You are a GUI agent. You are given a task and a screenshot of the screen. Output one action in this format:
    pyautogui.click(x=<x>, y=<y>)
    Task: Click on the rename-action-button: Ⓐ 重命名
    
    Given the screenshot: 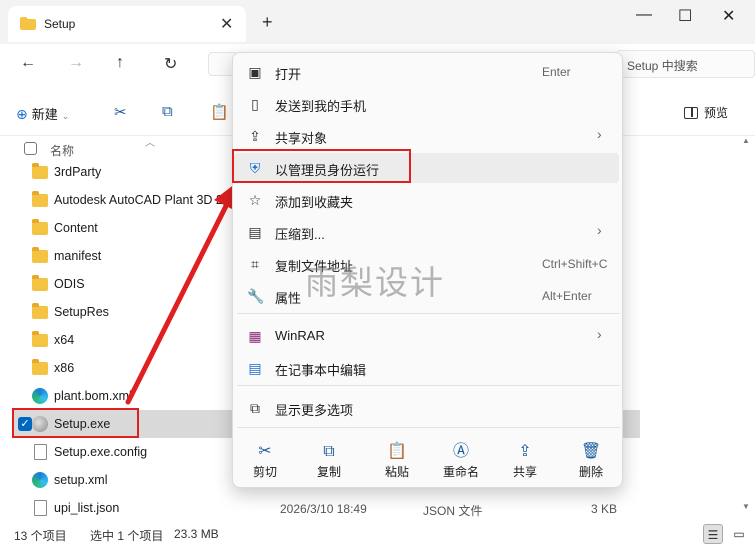 What is the action you would take?
    pyautogui.click(x=461, y=462)
    